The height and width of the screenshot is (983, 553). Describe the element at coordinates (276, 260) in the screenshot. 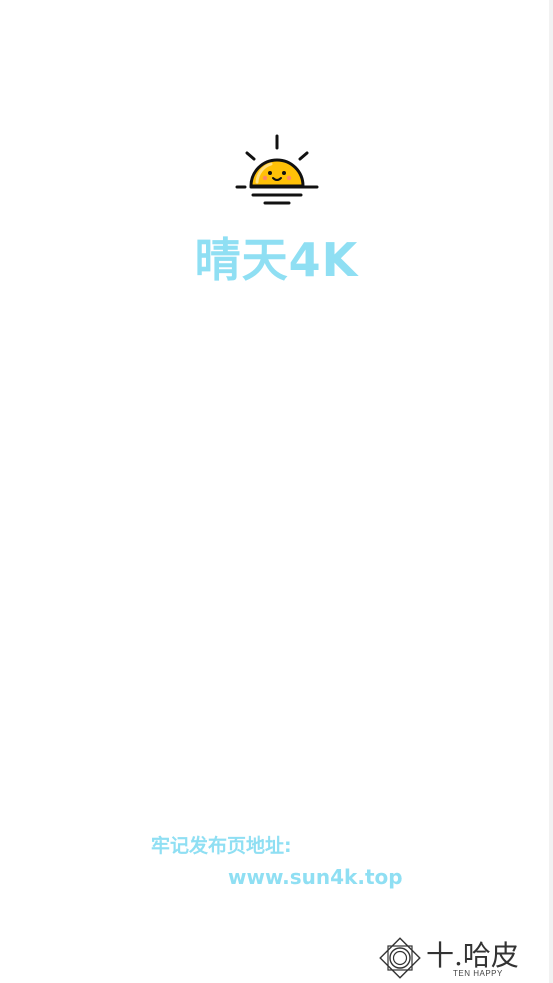

I see `app-name: 晴天4K` at that location.